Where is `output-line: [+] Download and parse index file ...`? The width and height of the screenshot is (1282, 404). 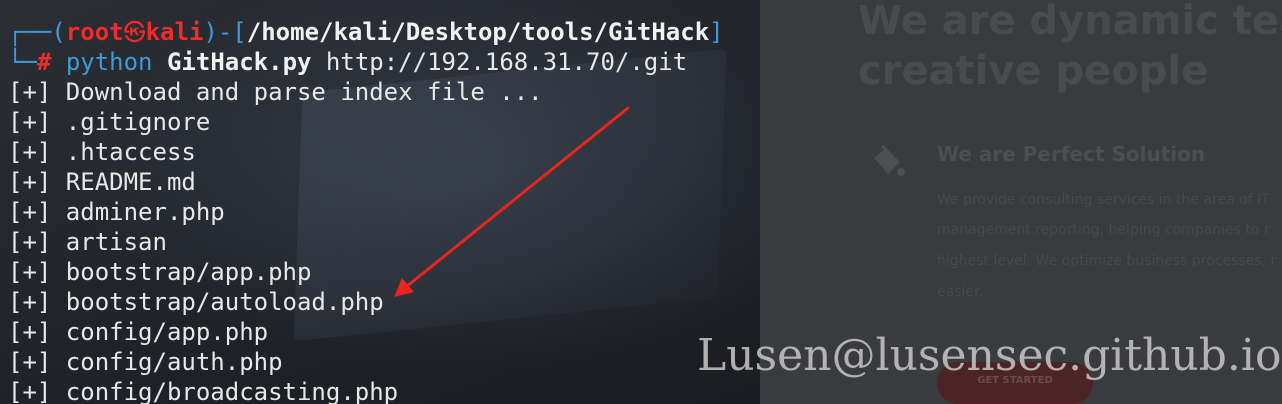
output-line: [+] Download and parse index file ... is located at coordinates (275, 92).